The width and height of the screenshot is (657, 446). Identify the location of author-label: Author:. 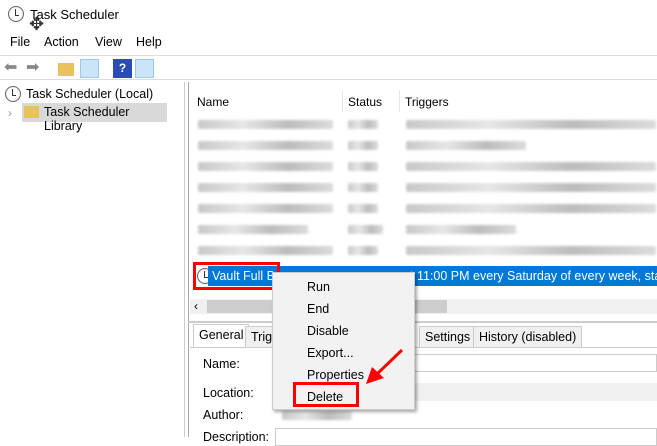
(223, 415).